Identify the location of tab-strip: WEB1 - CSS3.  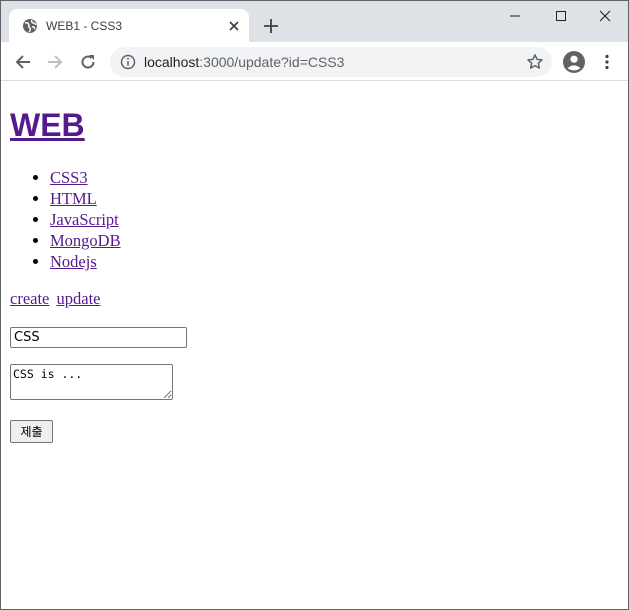
(314, 21).